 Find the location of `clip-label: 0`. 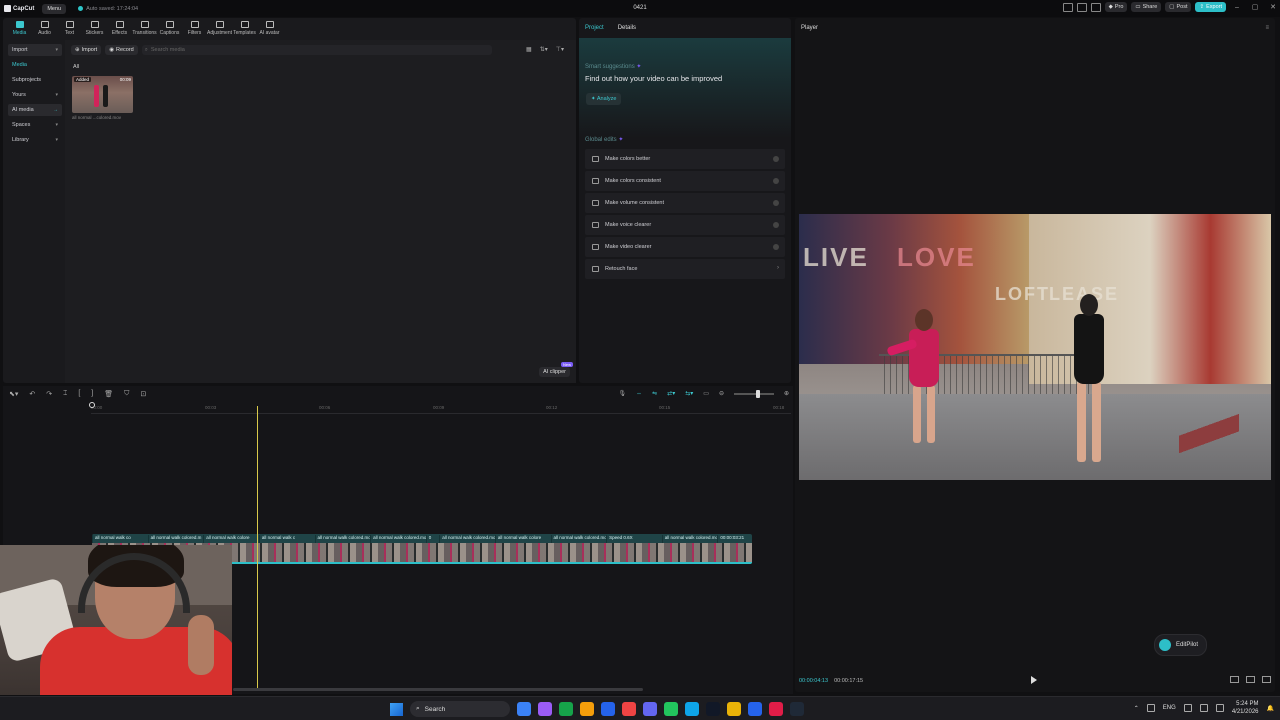

clip-label: 0 is located at coordinates (432, 539).